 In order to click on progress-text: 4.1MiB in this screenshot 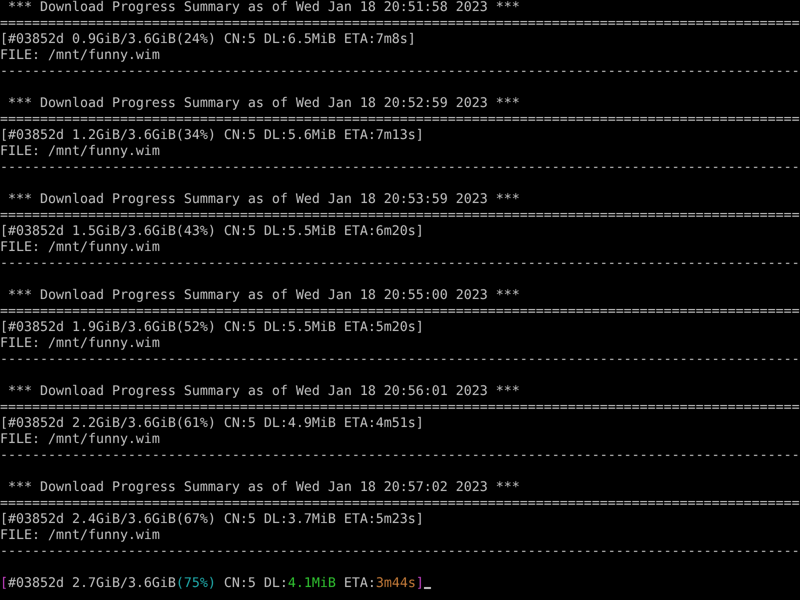, I will do `click(312, 584)`.